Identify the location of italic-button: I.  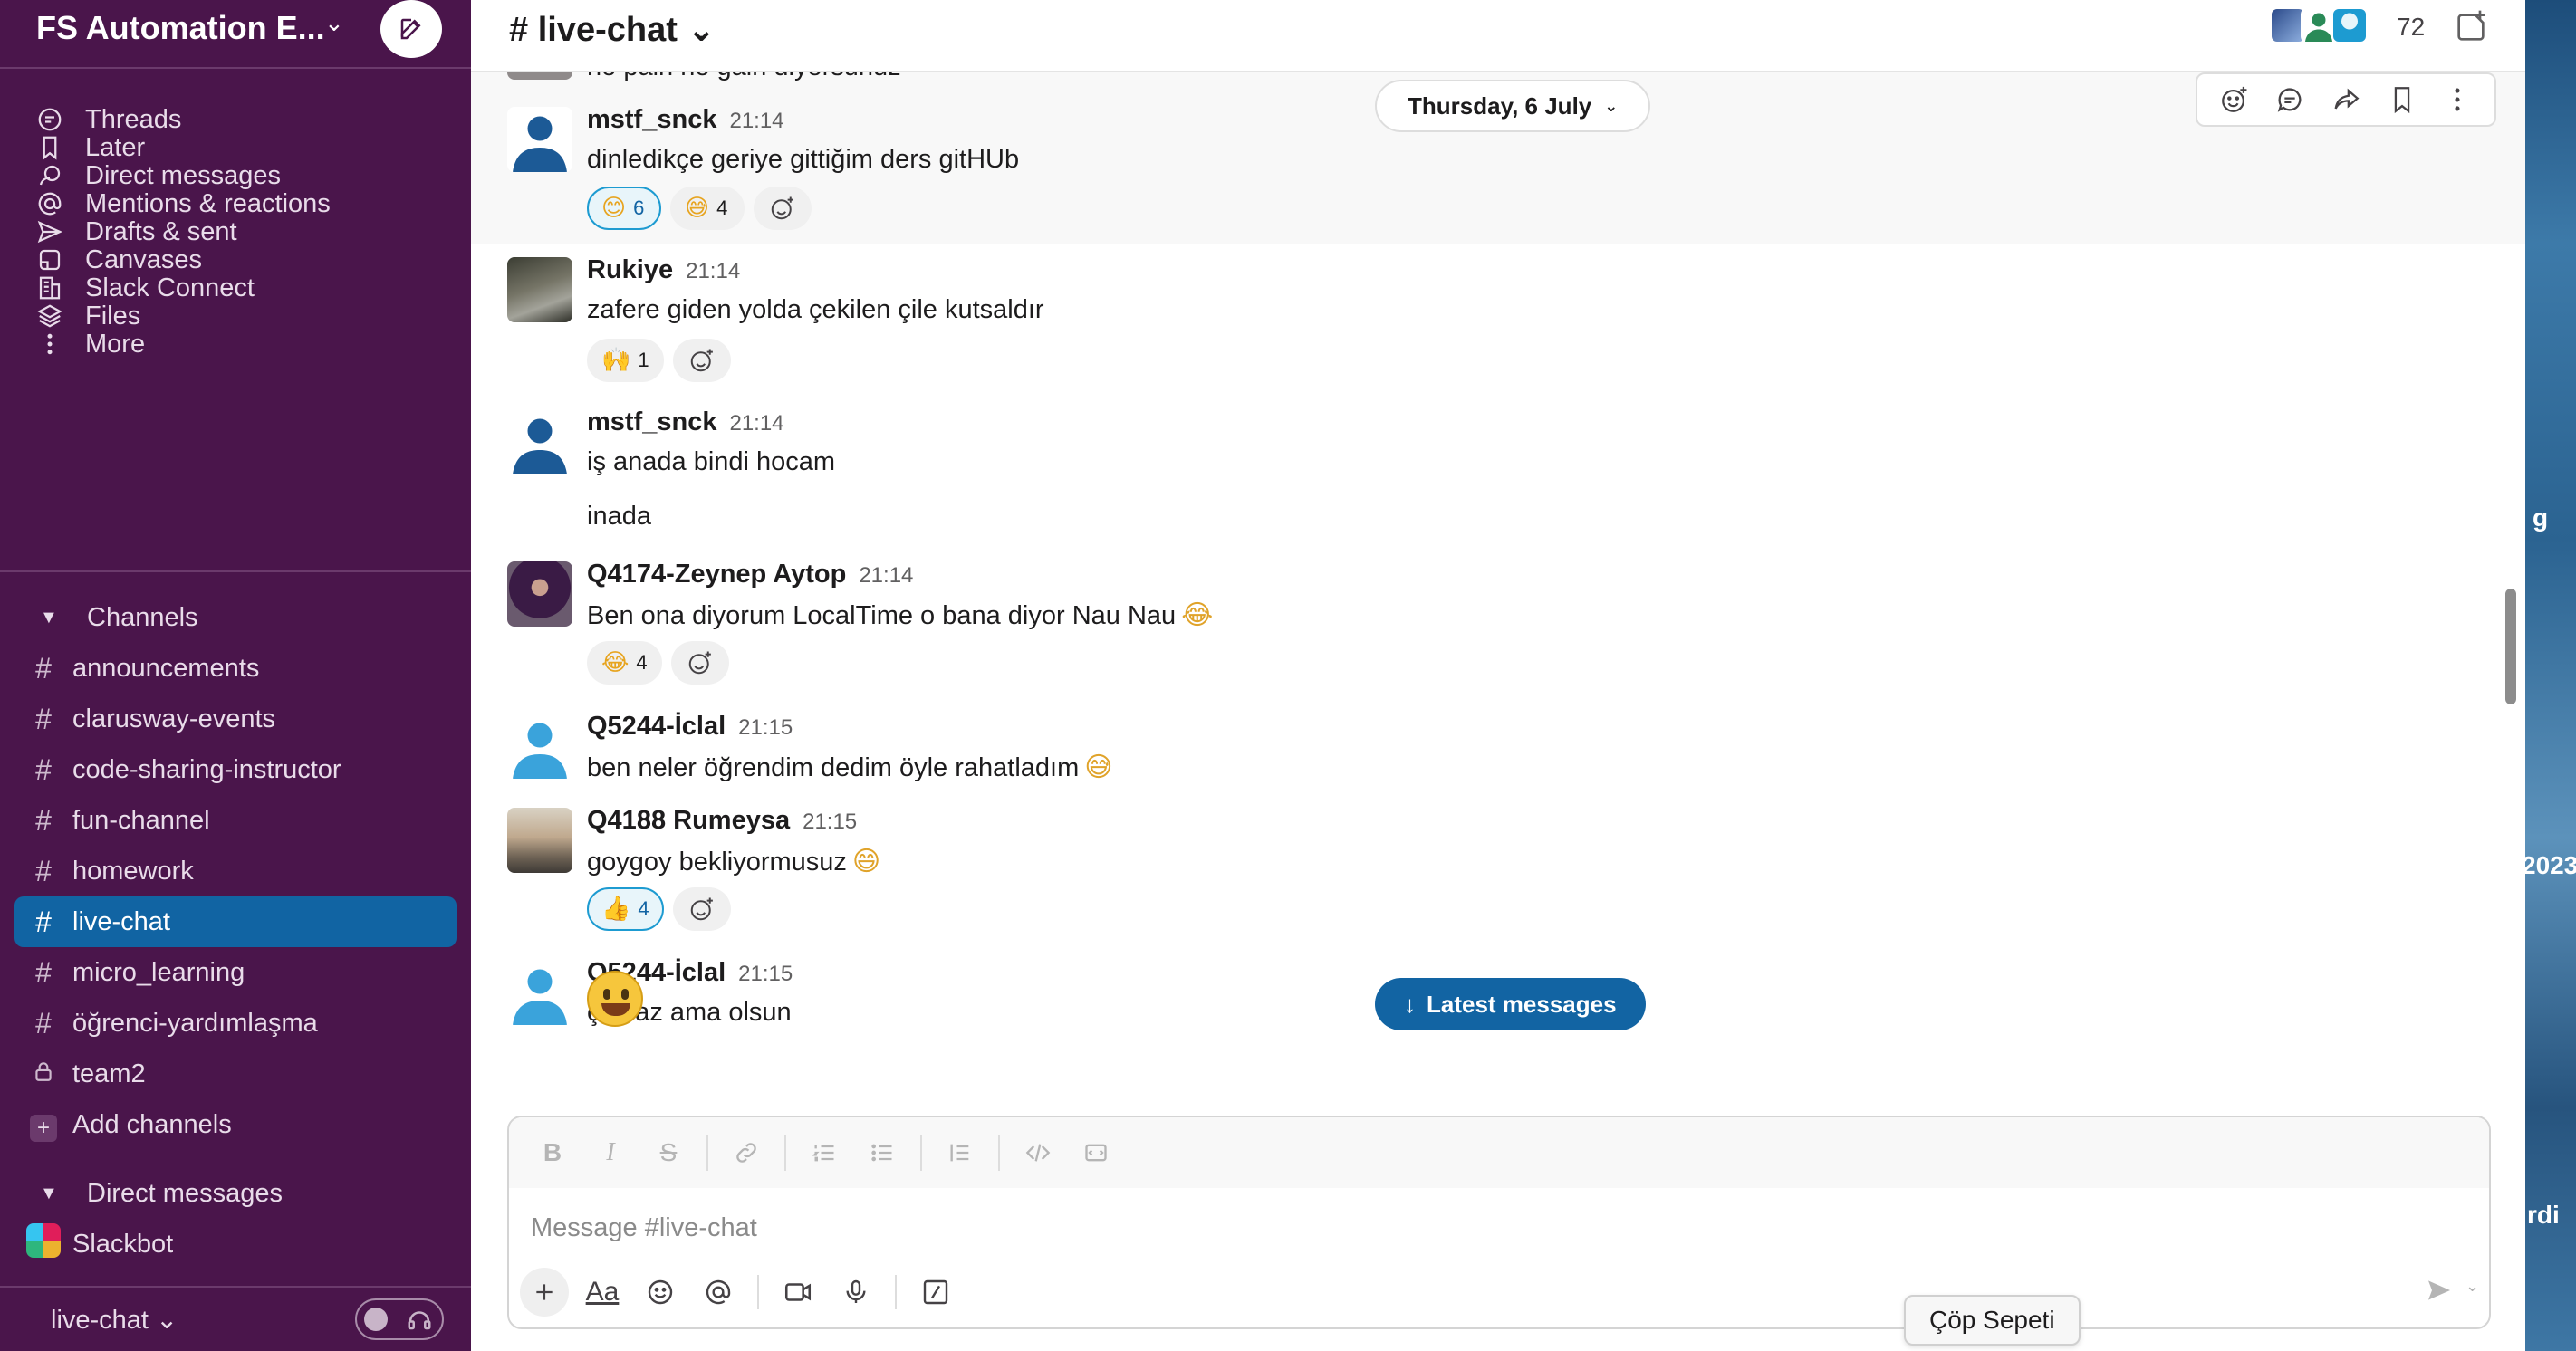
(610, 1152).